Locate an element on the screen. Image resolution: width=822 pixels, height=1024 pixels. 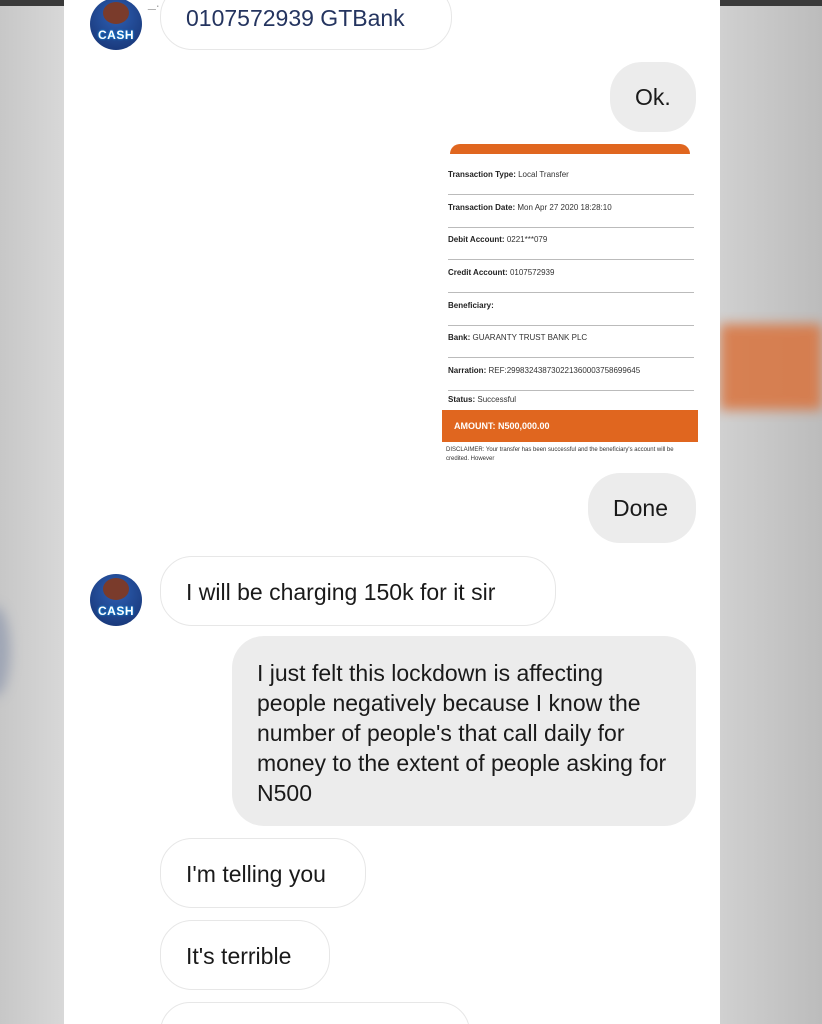
message-outgoing: Ok. is located at coordinates (653, 97).